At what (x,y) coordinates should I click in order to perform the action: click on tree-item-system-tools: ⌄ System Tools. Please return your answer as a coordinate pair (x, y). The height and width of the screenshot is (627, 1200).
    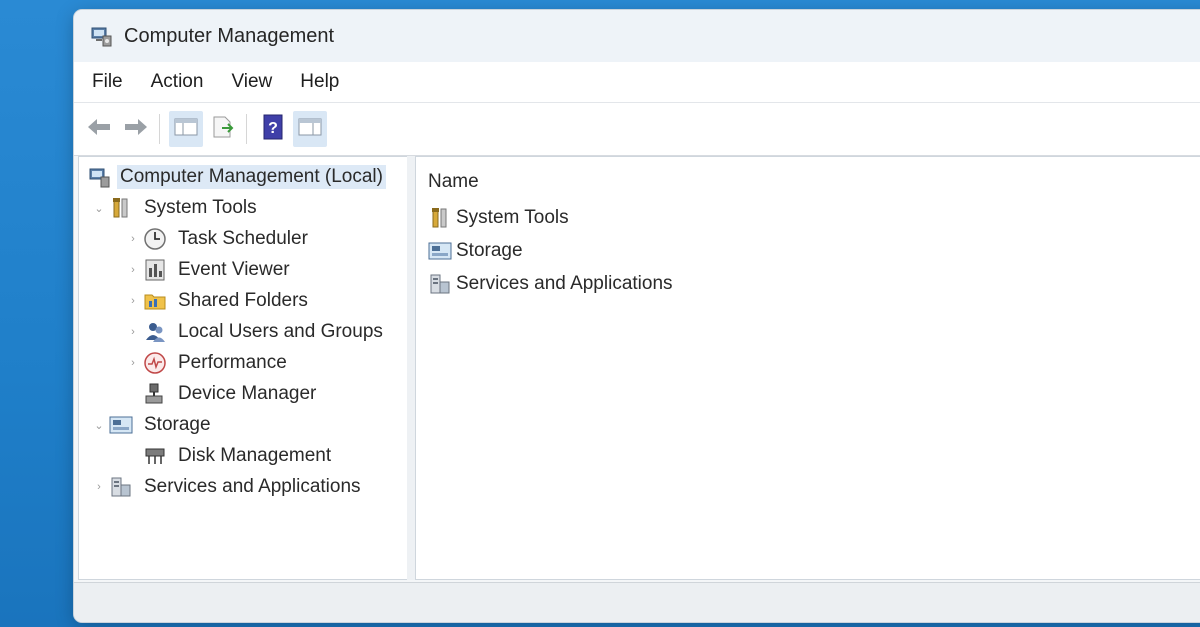
    Looking at the image, I should click on (175, 208).